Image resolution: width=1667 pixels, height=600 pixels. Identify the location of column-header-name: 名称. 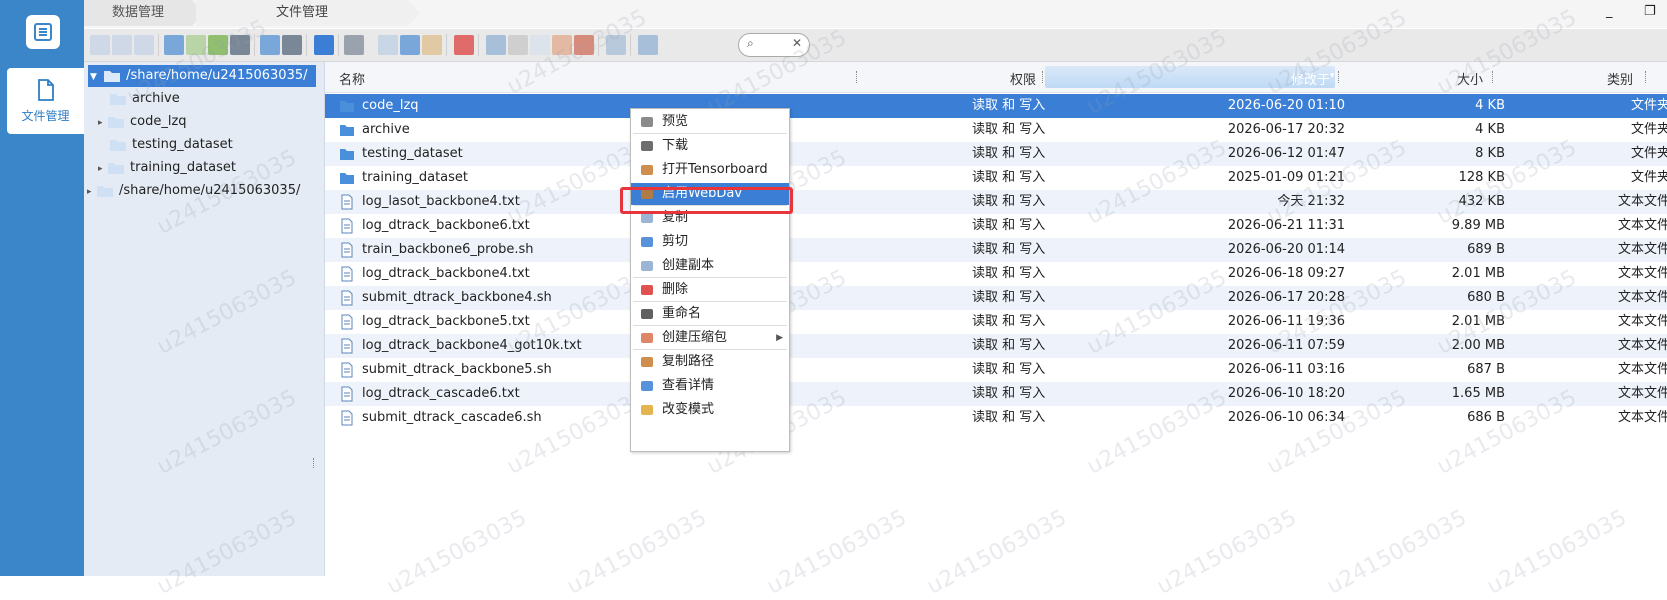
(352, 78).